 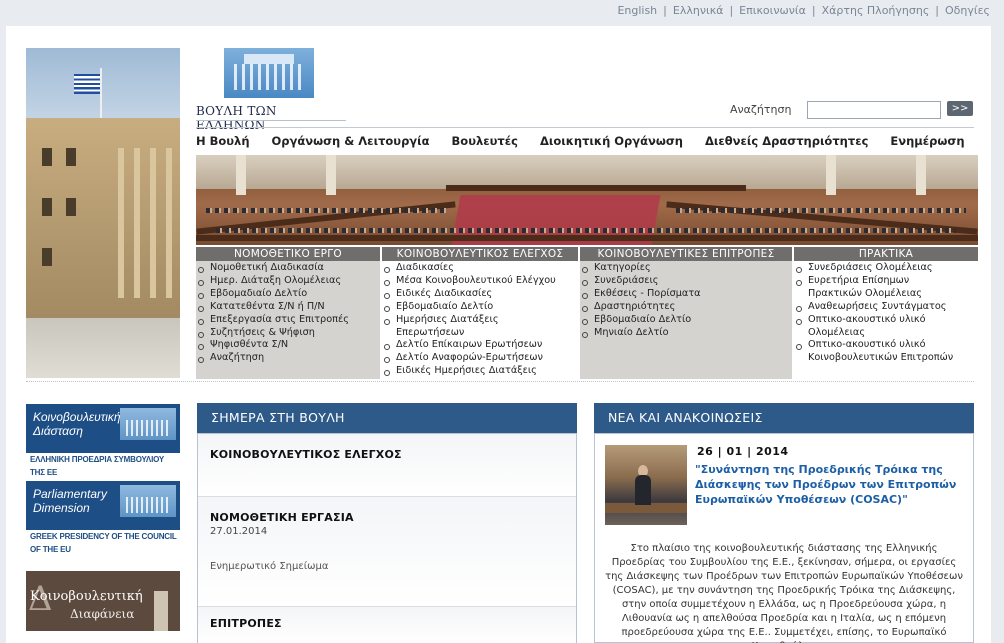 I want to click on greek-flag-icon, so click(x=87, y=84).